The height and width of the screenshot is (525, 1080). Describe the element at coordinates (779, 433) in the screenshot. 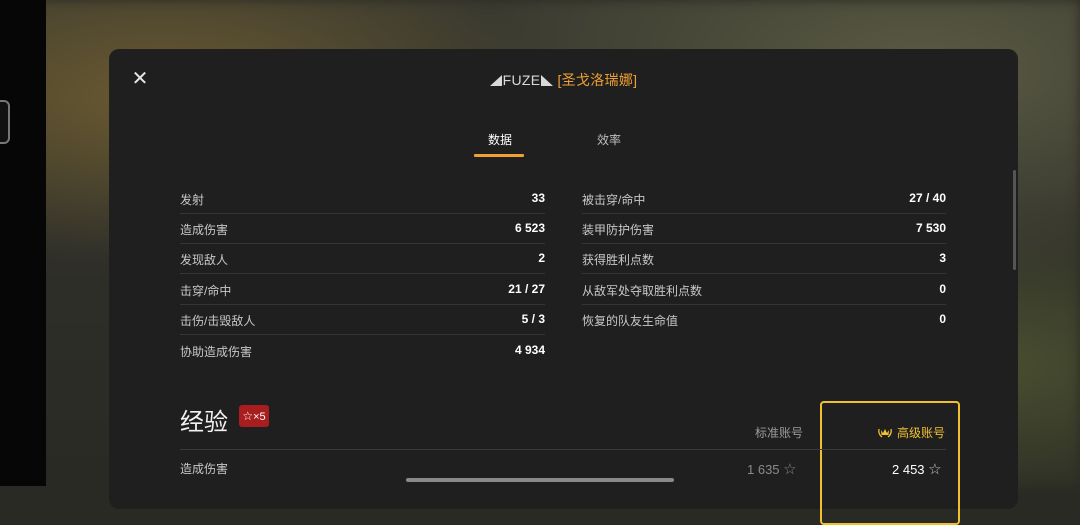

I see `standard-account-header: 标准账号` at that location.